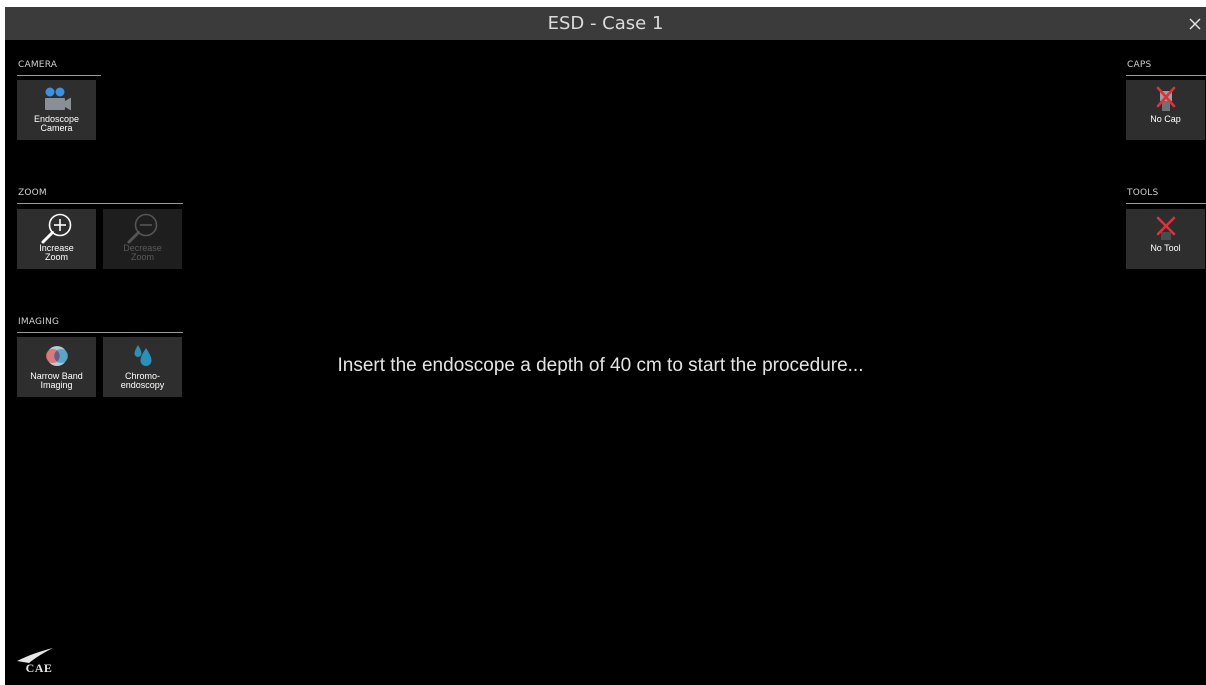 The width and height of the screenshot is (1206, 685). Describe the element at coordinates (1143, 193) in the screenshot. I see `tools-section-label: TOOLS` at that location.